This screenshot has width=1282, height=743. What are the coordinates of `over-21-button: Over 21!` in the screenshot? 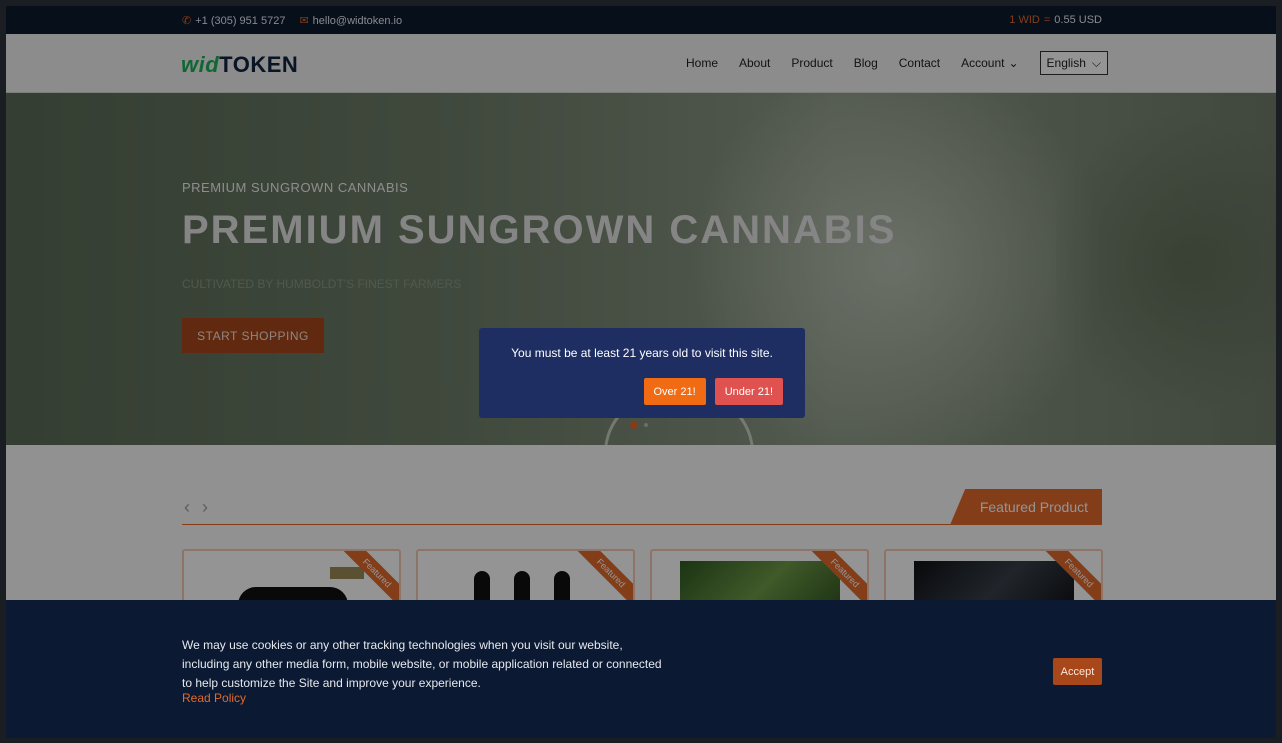 It's located at (674, 391).